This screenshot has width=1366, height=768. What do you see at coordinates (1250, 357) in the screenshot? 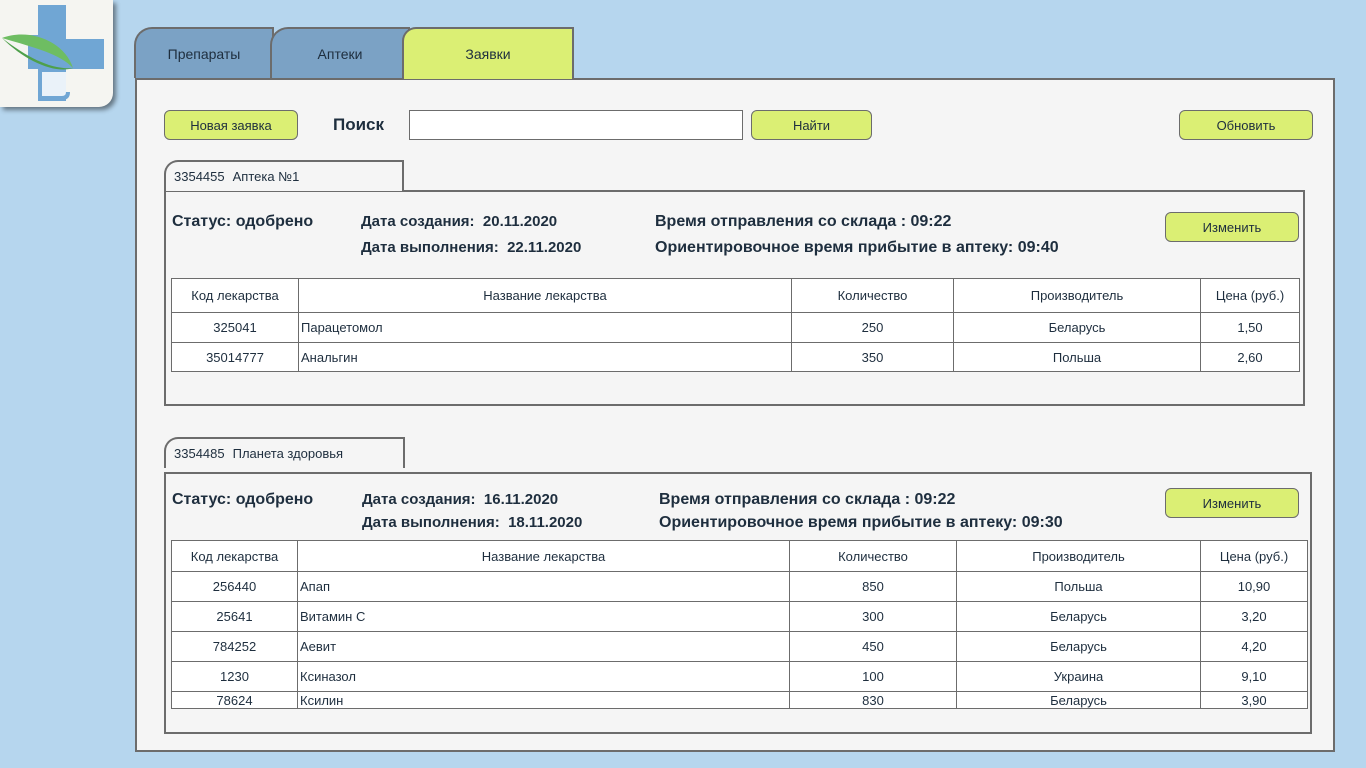
I see `cell-price: 2,60` at bounding box center [1250, 357].